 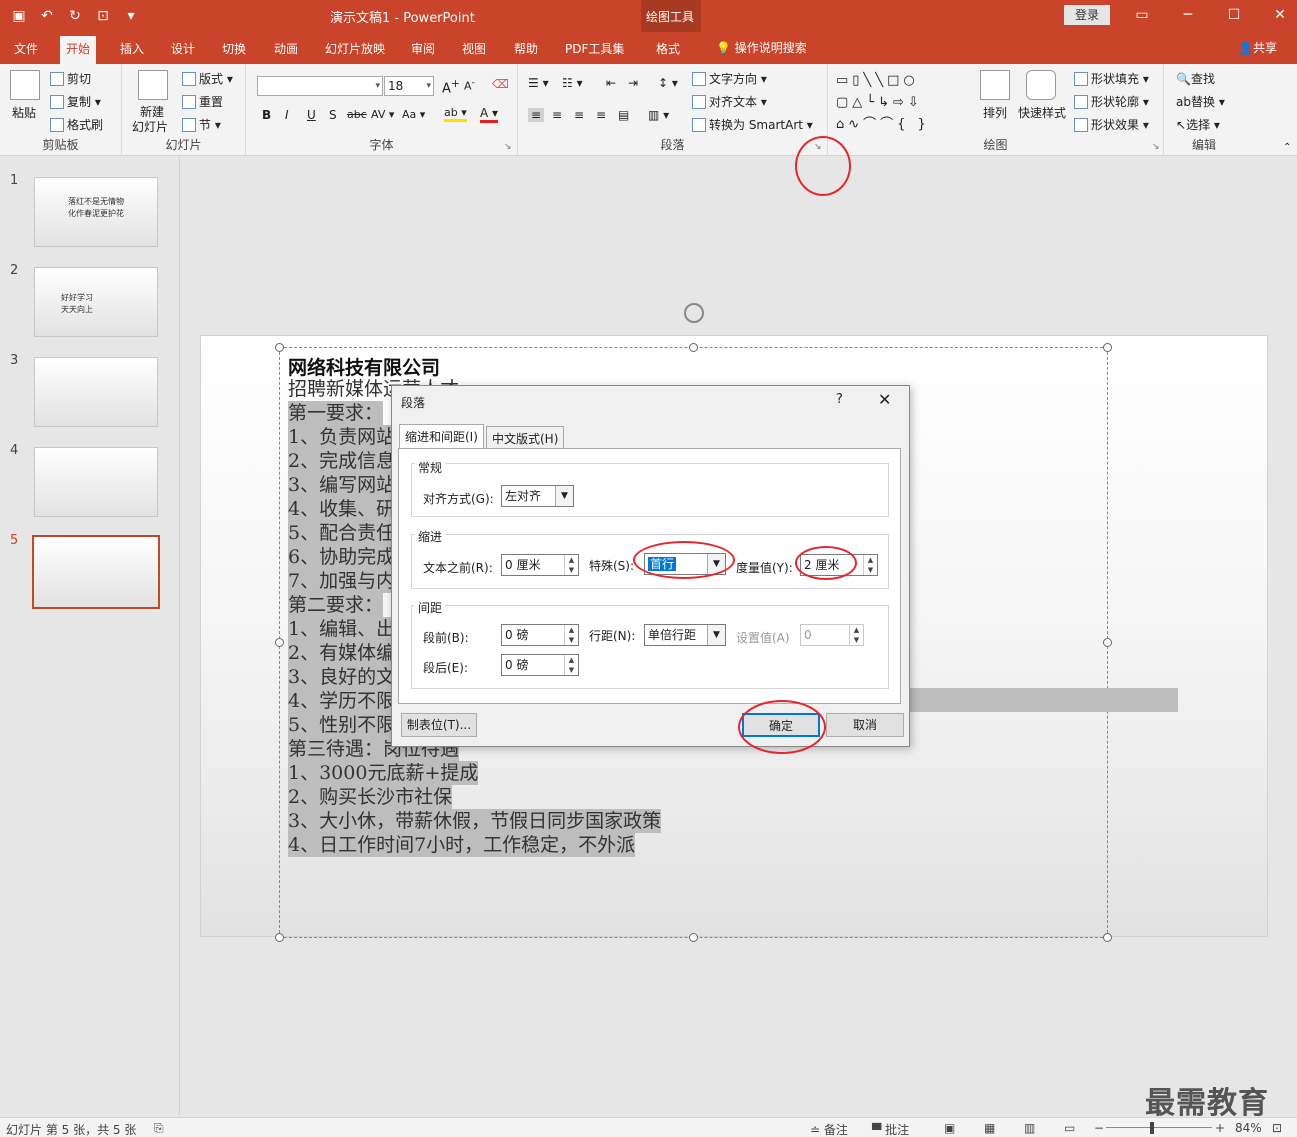 What do you see at coordinates (1292, 636) in the screenshot?
I see `vertical-scrollbar` at bounding box center [1292, 636].